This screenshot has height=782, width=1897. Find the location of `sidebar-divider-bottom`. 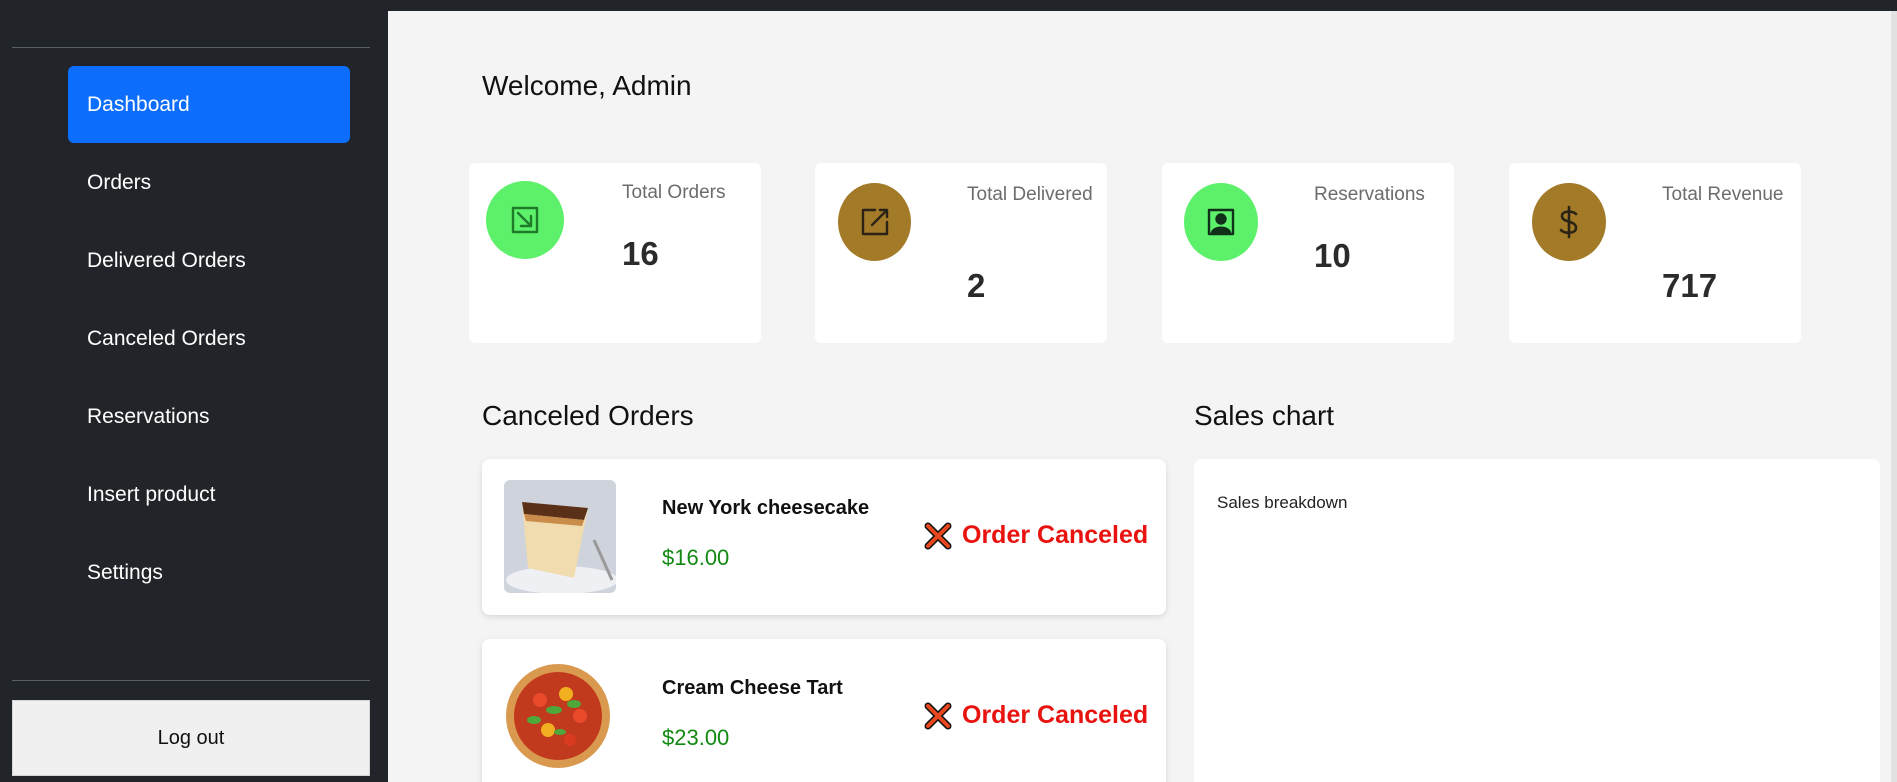

sidebar-divider-bottom is located at coordinates (191, 680).